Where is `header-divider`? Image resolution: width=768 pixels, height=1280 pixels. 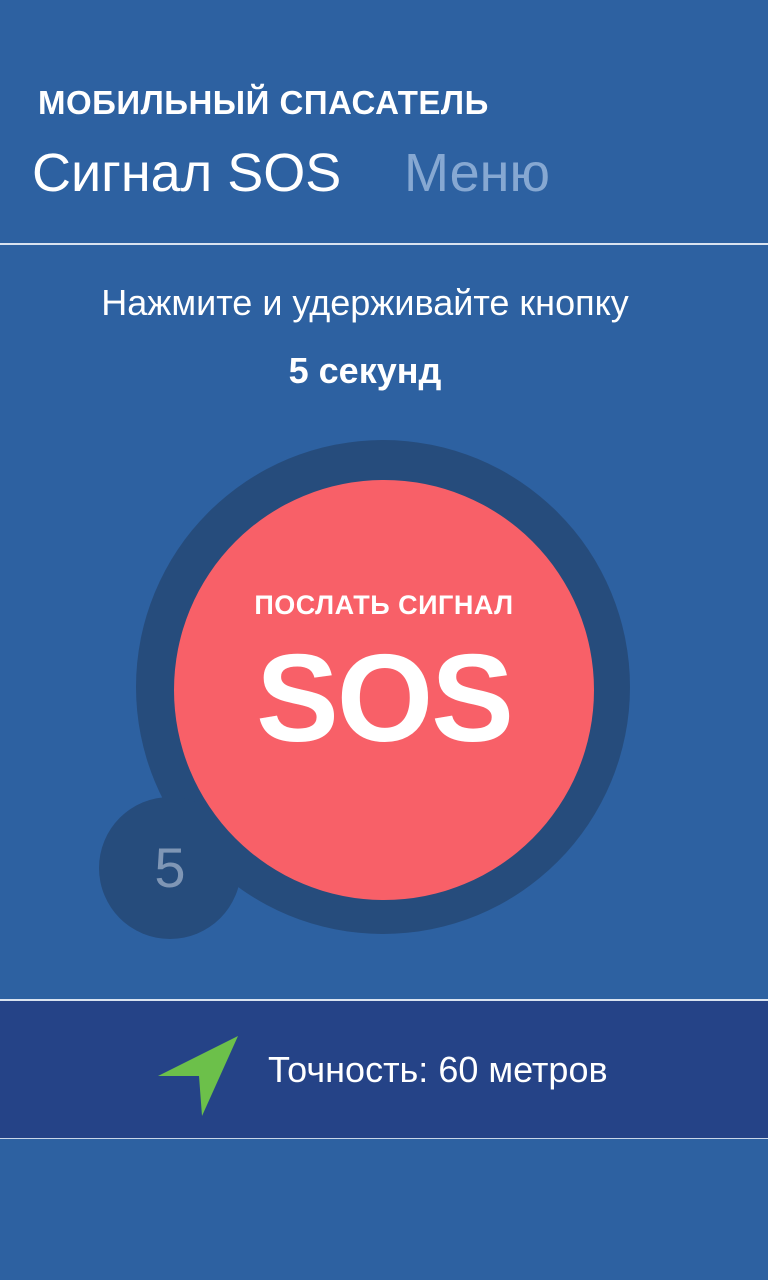 header-divider is located at coordinates (384, 244).